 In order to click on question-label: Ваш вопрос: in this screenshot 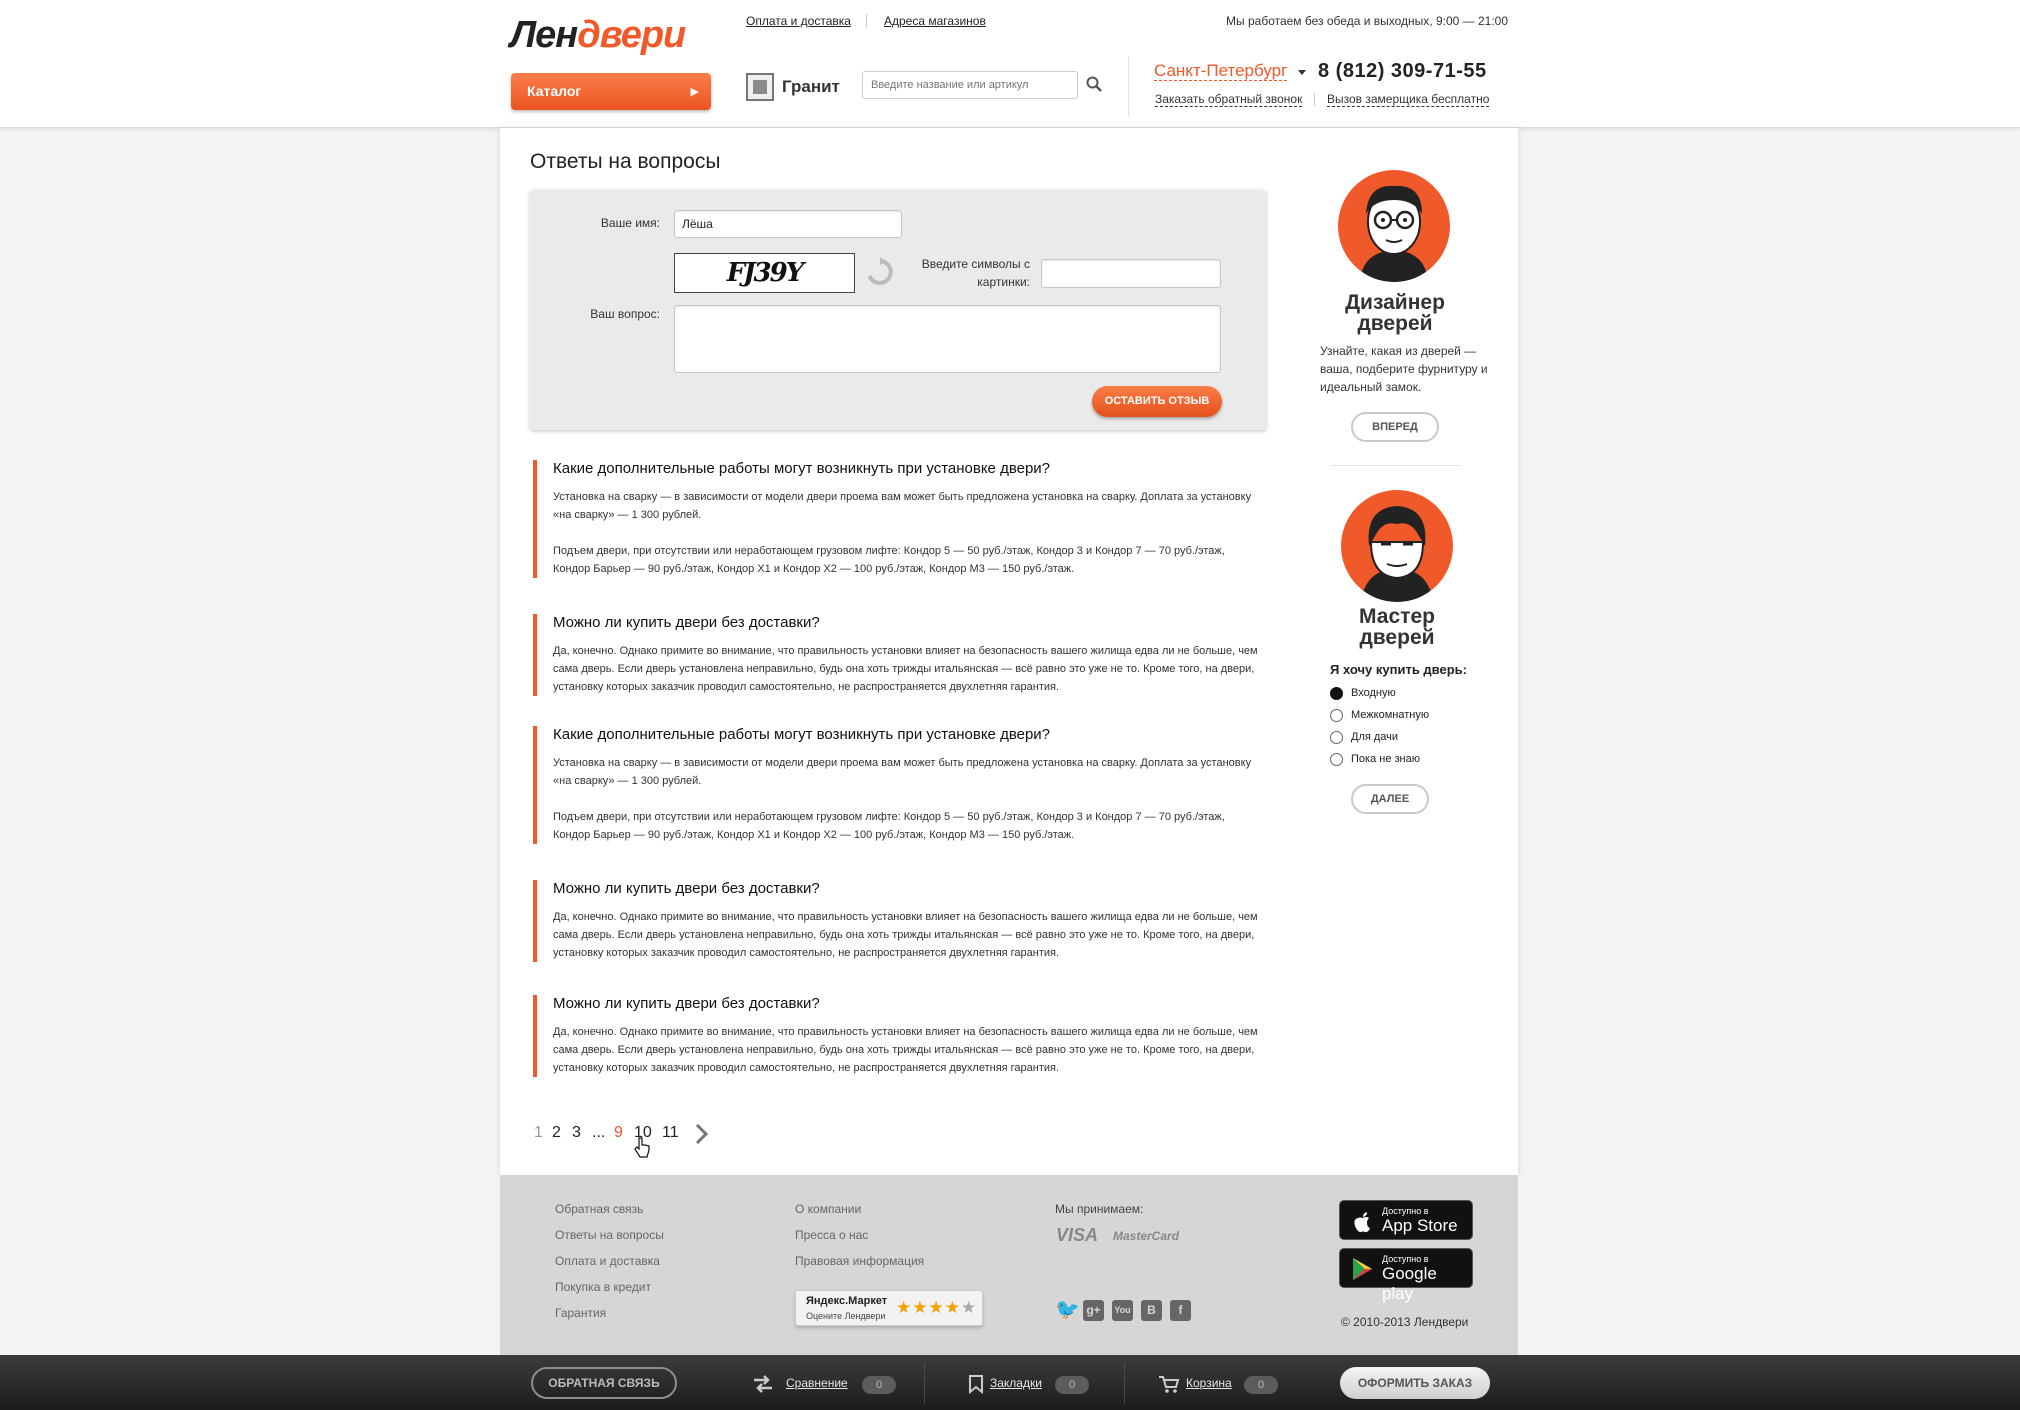, I will do `click(625, 314)`.